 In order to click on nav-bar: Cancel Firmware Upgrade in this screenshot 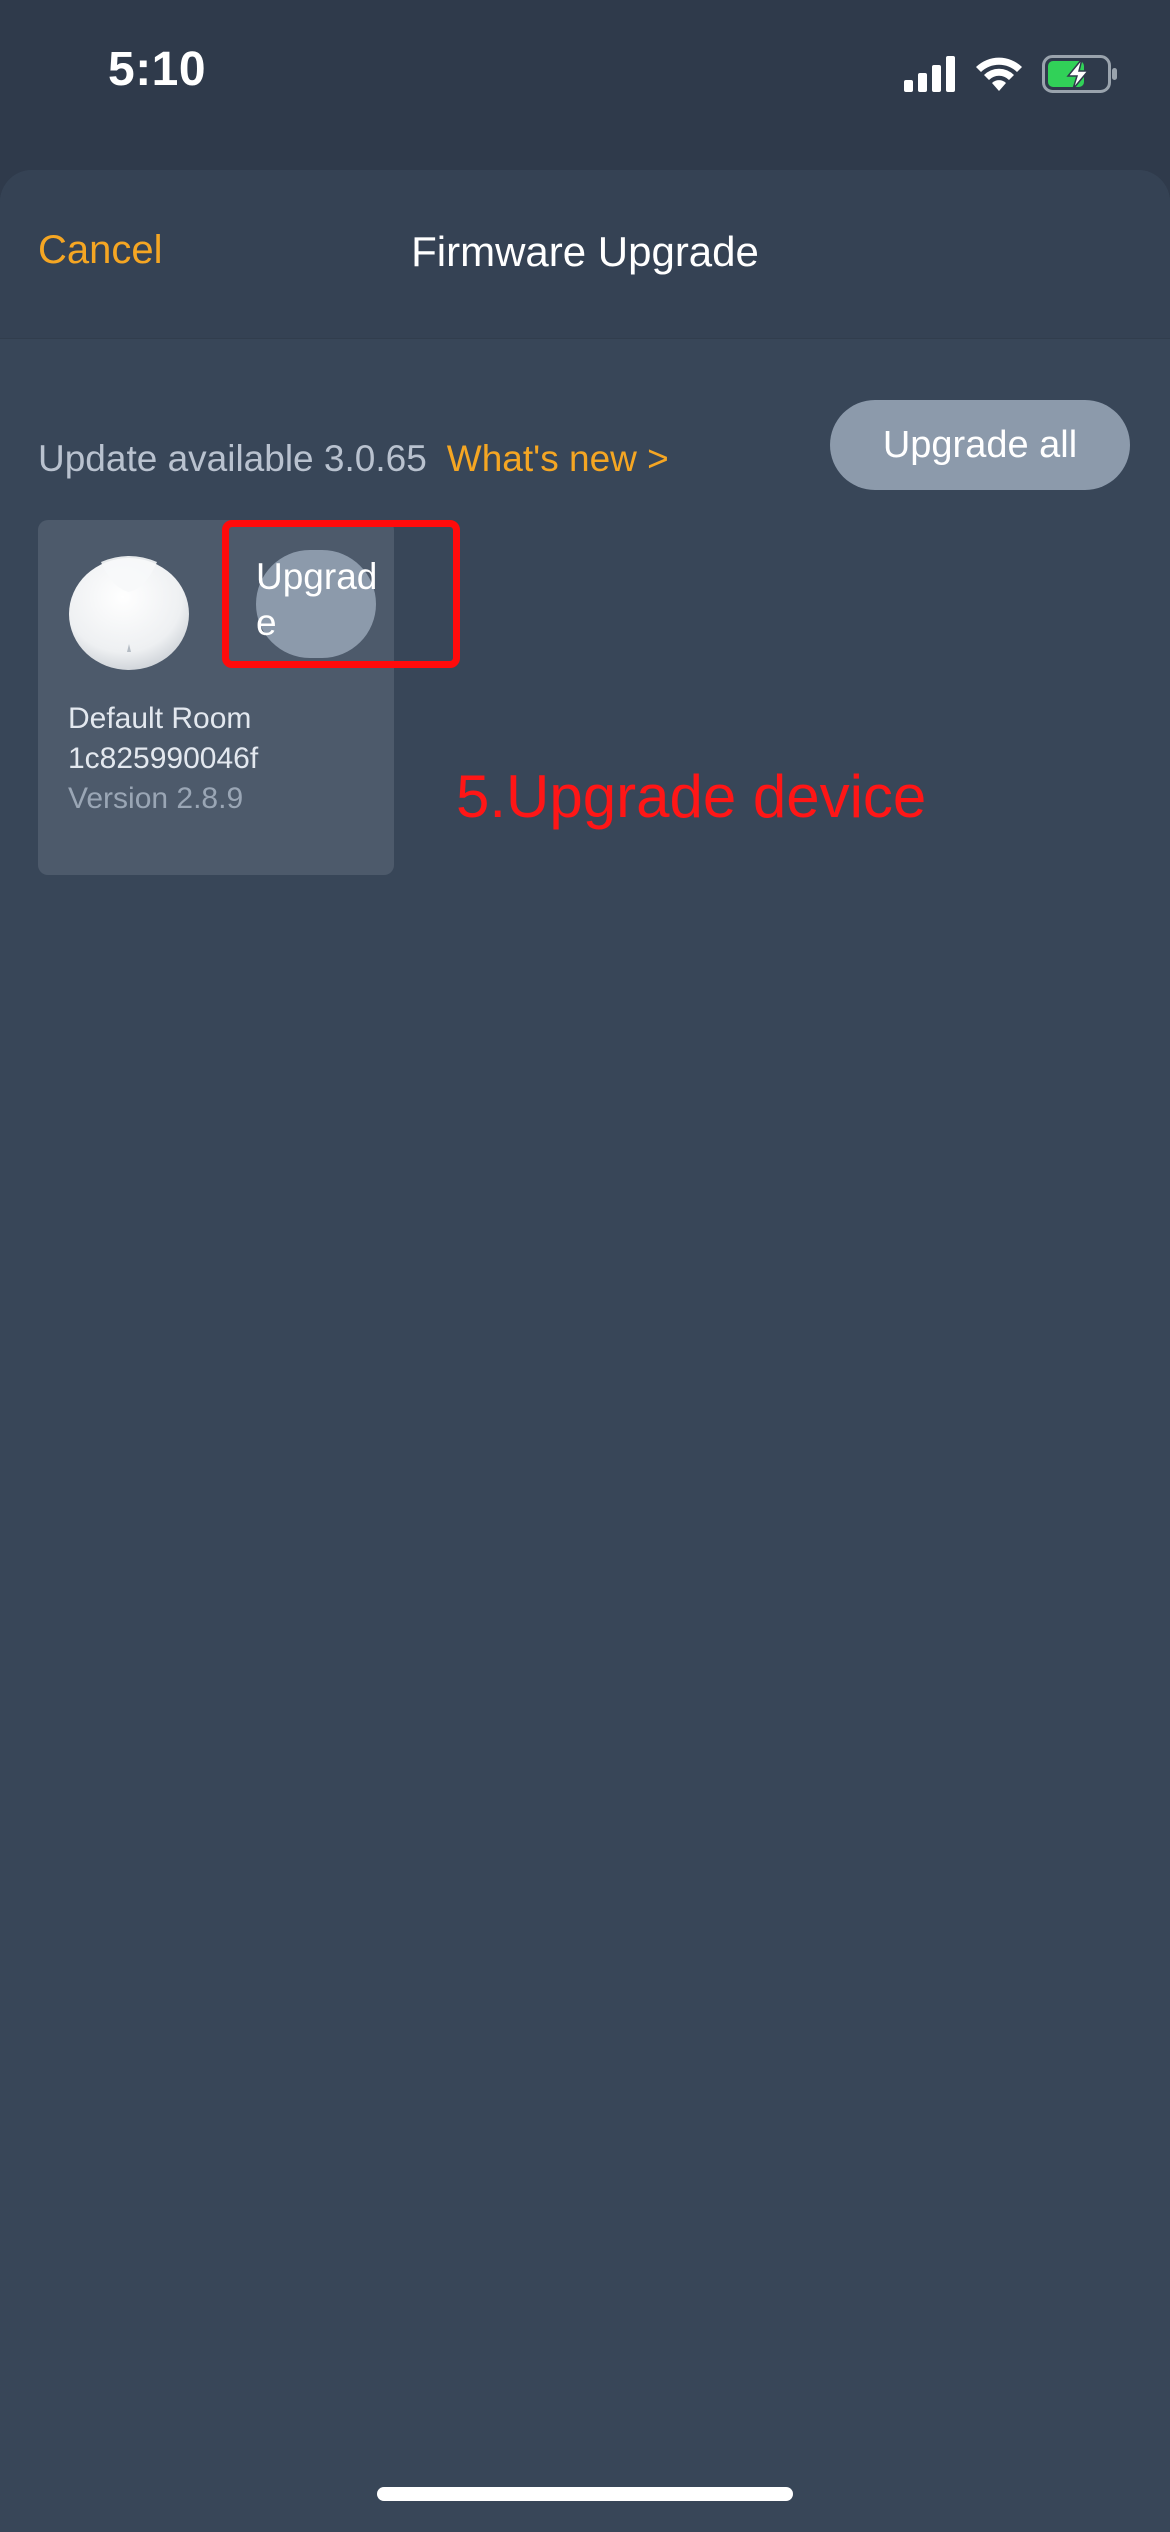, I will do `click(585, 254)`.